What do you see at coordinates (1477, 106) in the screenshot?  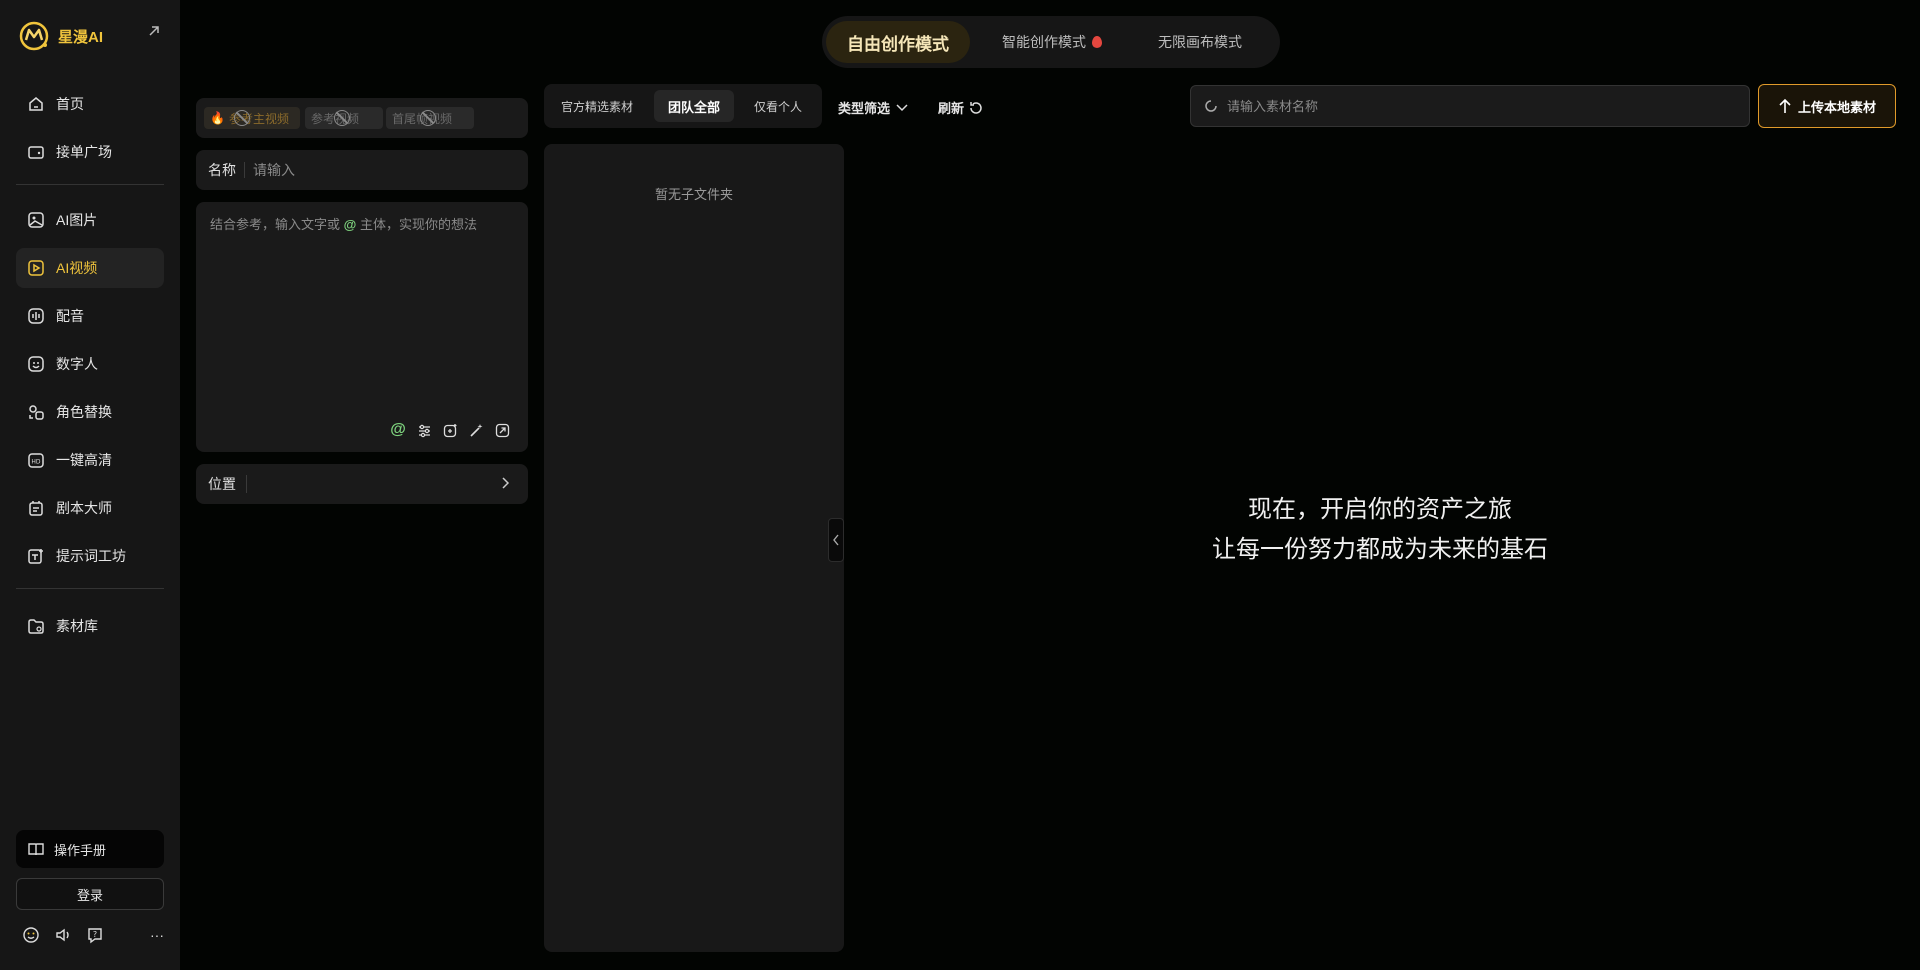 I see `search-input` at bounding box center [1477, 106].